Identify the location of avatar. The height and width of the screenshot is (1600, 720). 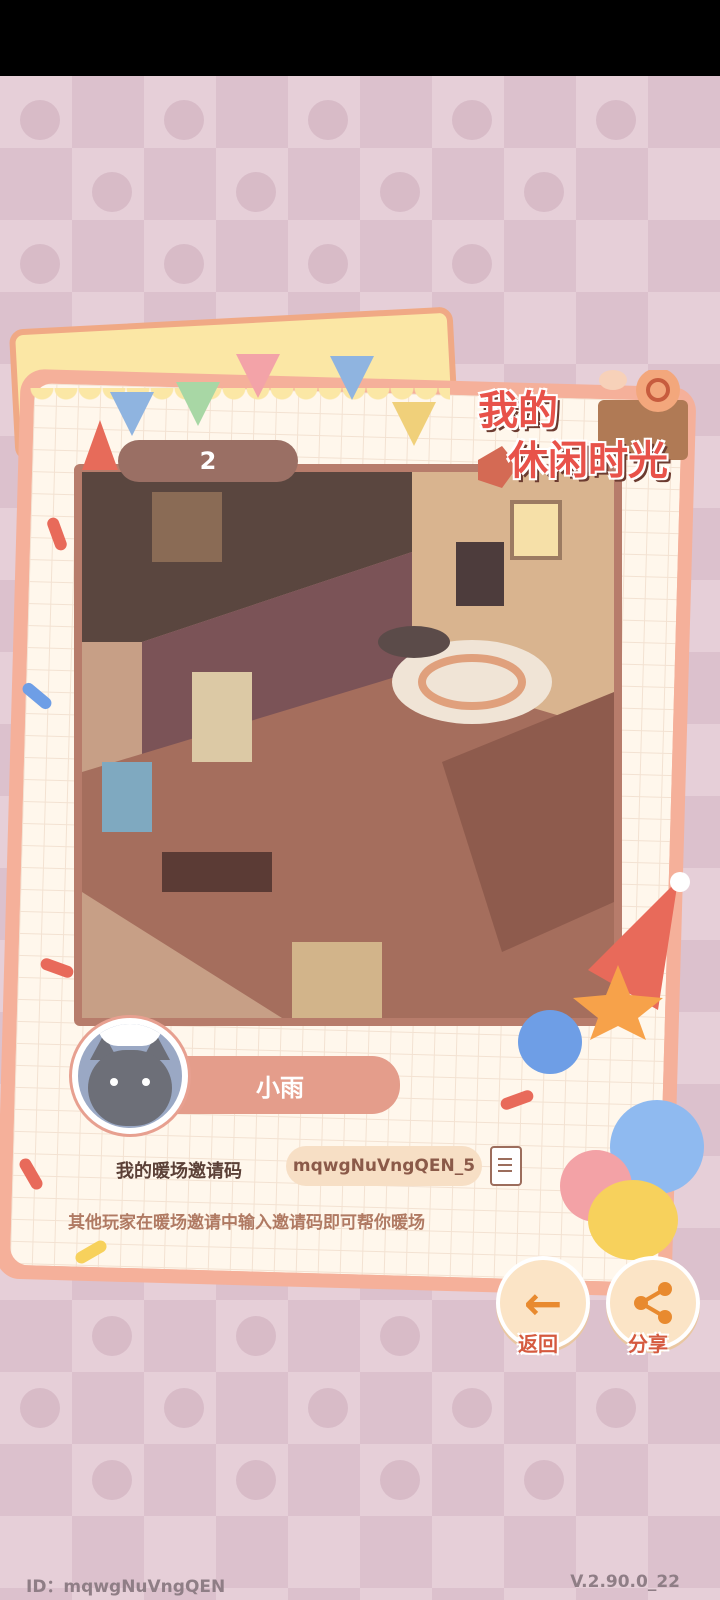
(130, 1076).